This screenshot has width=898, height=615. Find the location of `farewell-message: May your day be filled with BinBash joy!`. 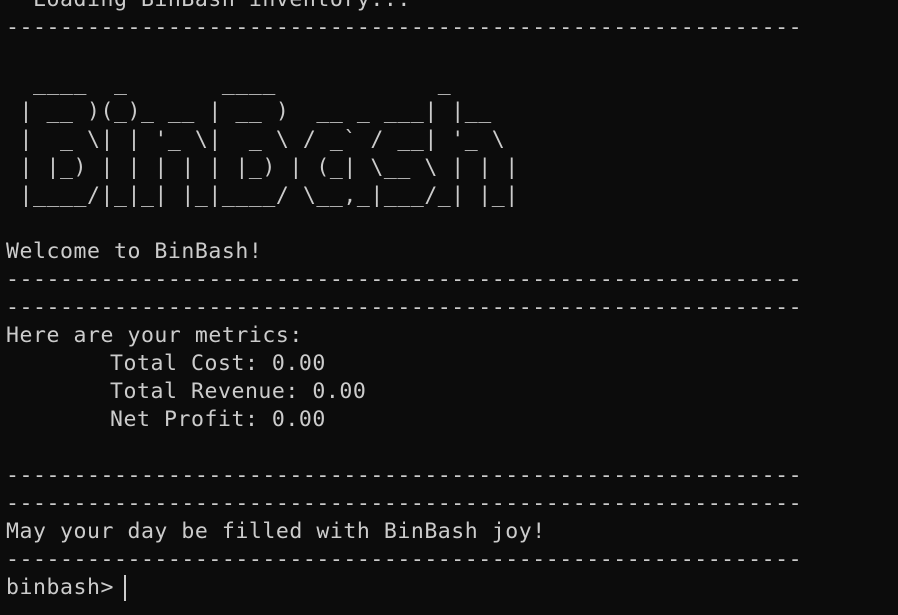

farewell-message: May your day be filled with BinBash joy! is located at coordinates (276, 531).